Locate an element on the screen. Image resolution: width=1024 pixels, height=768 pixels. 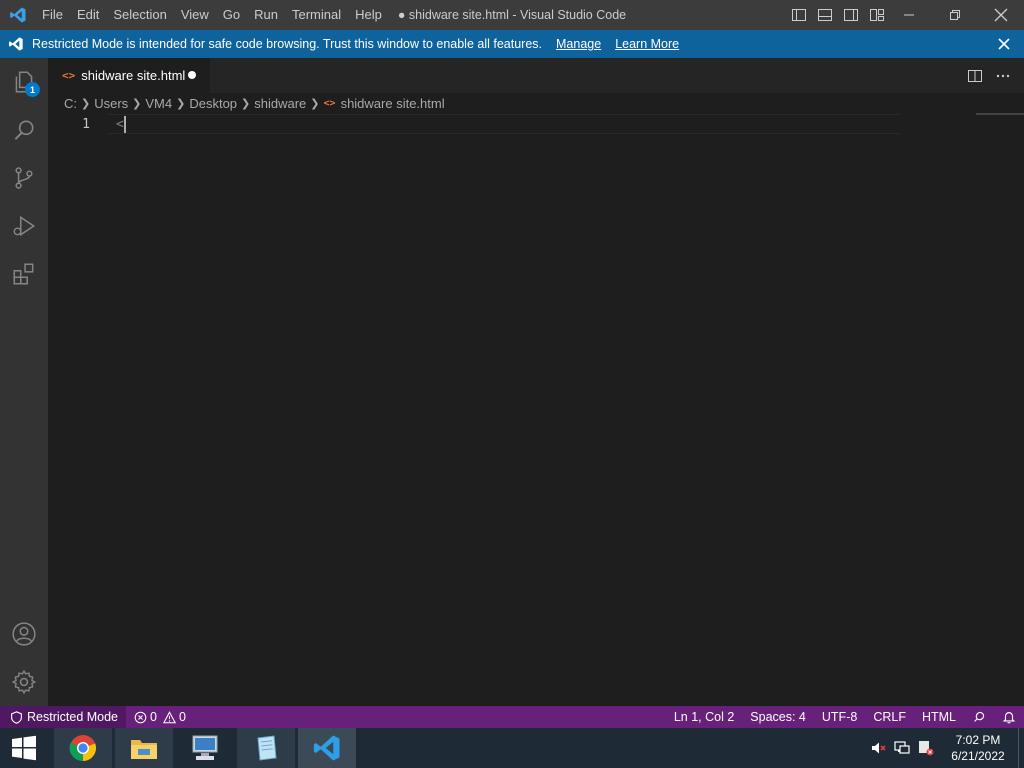
current-line-highlight is located at coordinates (504, 124).